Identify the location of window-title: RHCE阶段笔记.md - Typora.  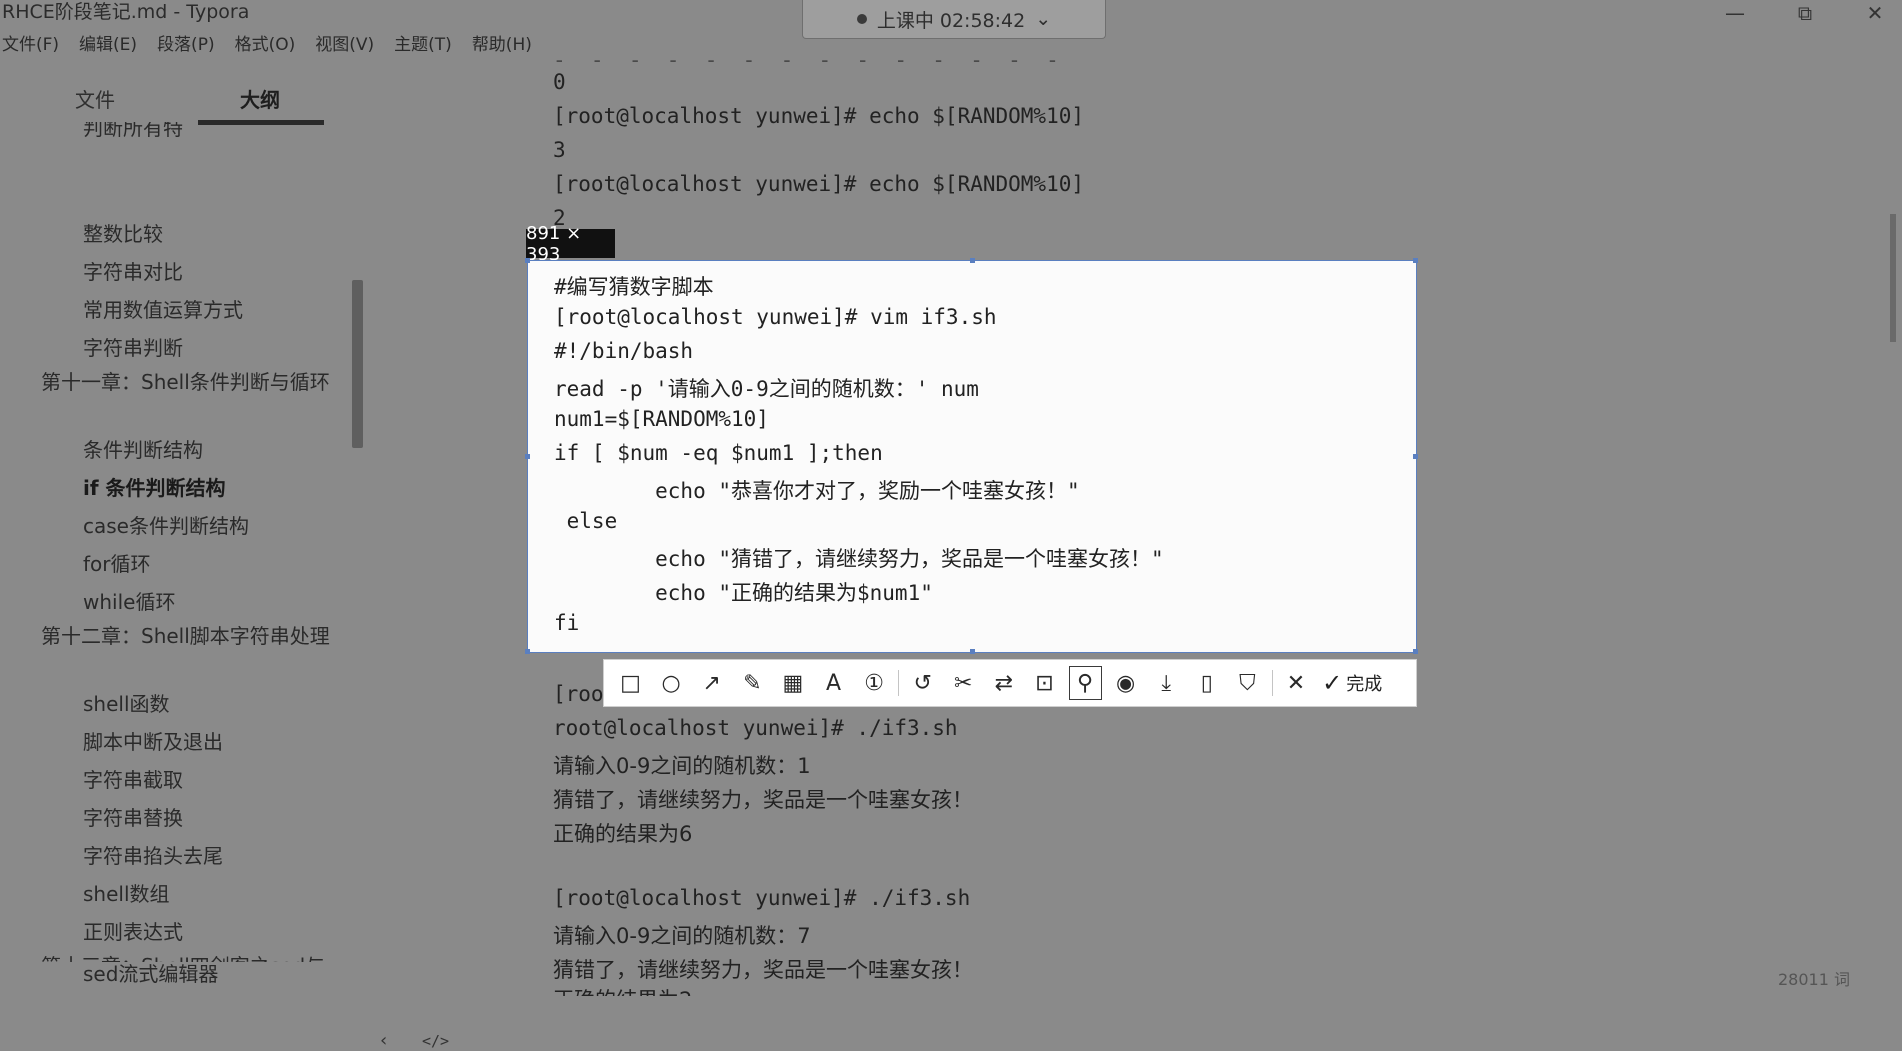
(126, 12).